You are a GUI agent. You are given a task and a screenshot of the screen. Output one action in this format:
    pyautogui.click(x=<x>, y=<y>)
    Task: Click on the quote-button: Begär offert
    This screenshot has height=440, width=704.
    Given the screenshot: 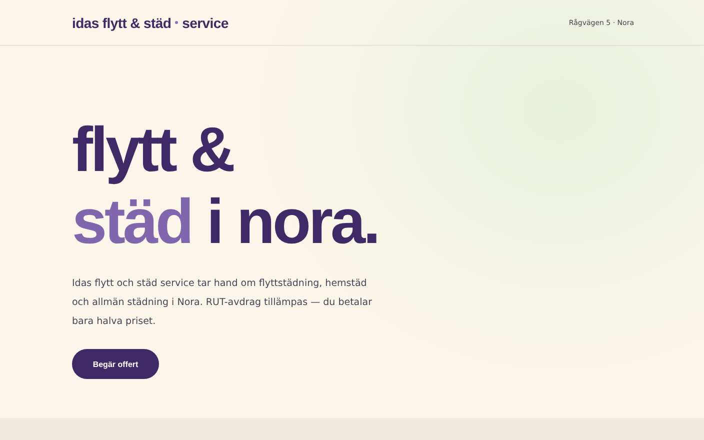 What is the action you would take?
    pyautogui.click(x=115, y=364)
    